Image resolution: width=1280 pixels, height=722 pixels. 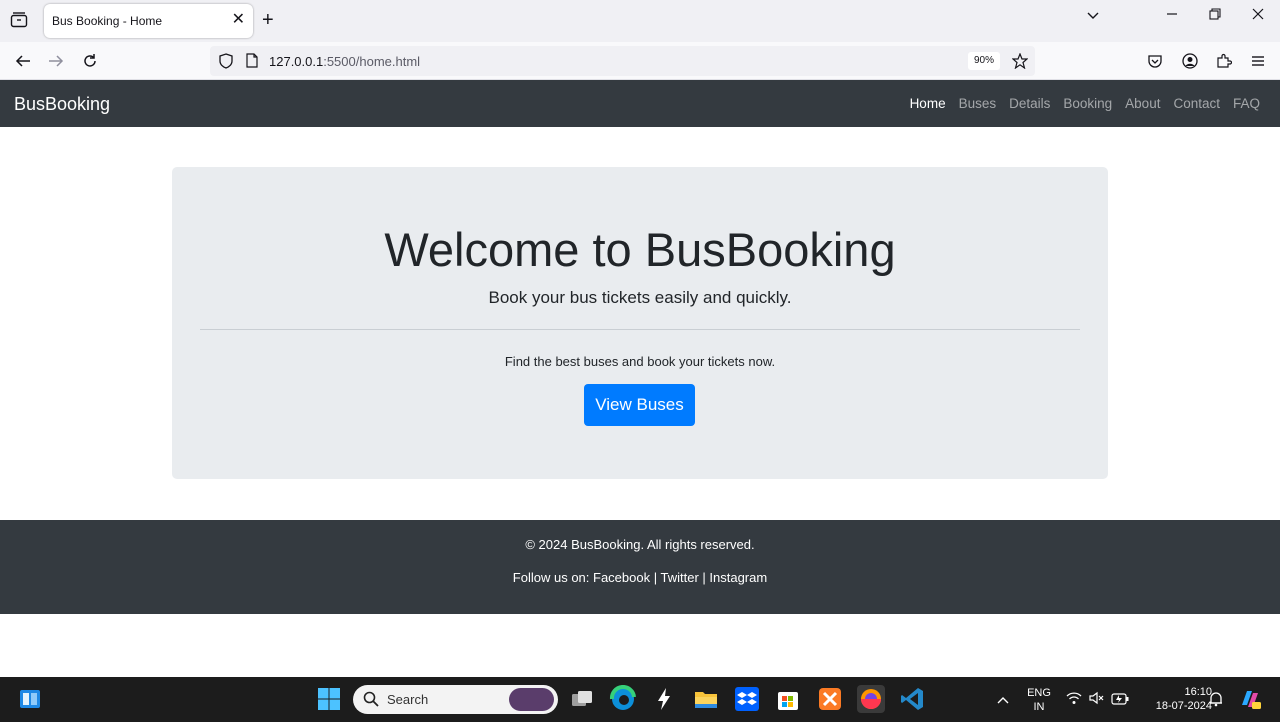 I want to click on new-tab-icon: +, so click(x=268, y=20).